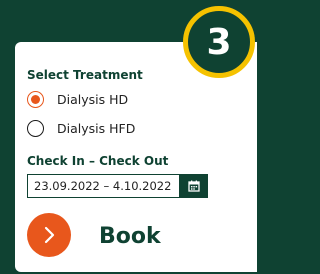  I want to click on step-badge: 3, so click(219, 42).